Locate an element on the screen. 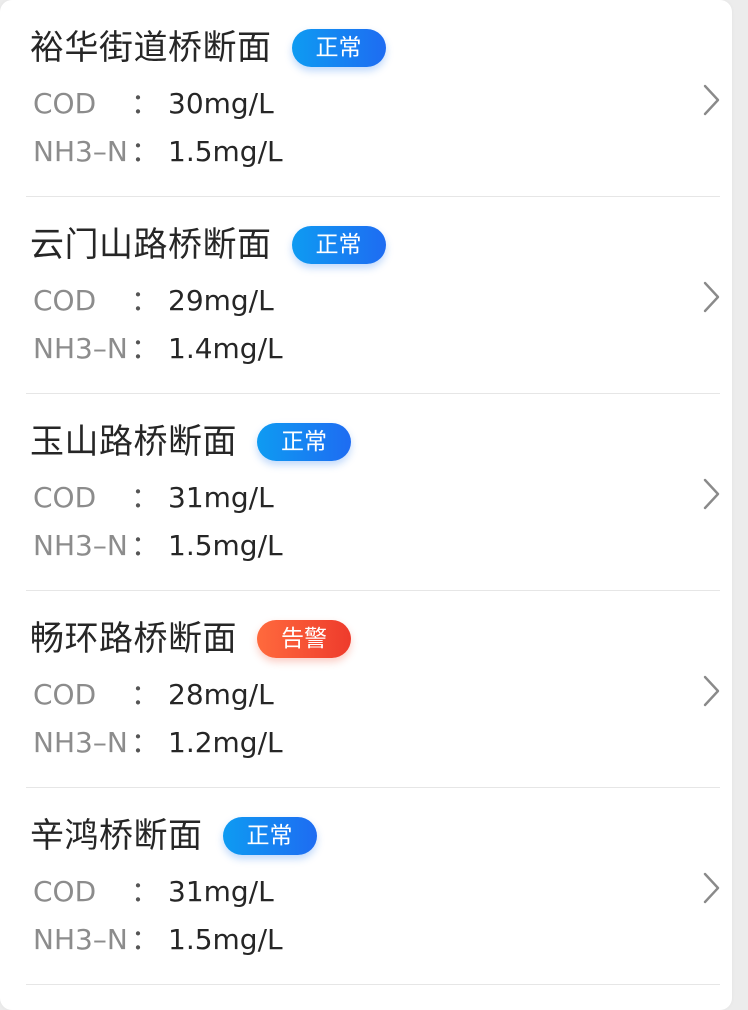 The height and width of the screenshot is (1010, 748). station-name: 辛鸿桥断面 is located at coordinates (116, 836).